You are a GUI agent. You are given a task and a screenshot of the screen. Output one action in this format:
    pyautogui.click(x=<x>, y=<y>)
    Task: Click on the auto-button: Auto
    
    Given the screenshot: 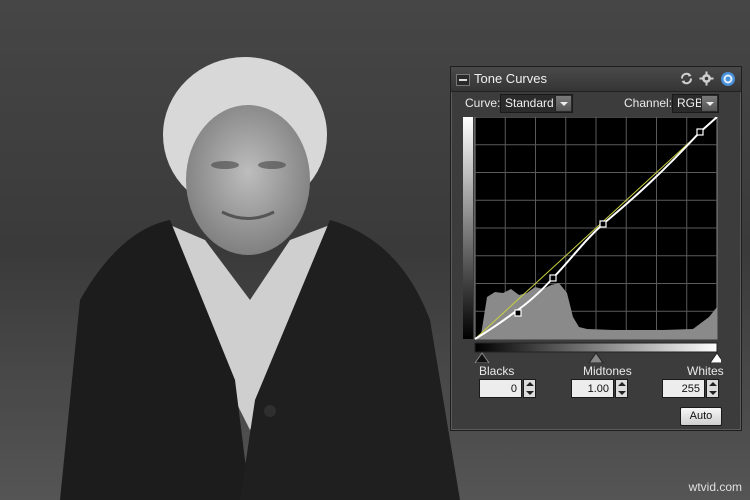 What is the action you would take?
    pyautogui.click(x=701, y=416)
    